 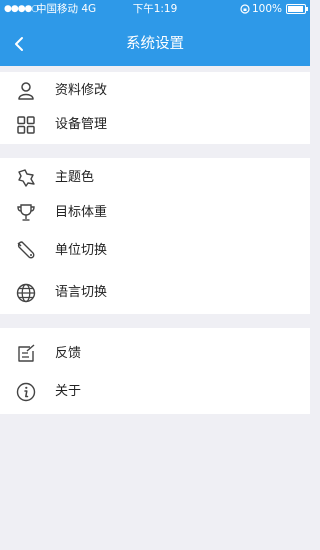 I want to click on settings-group-account: 资料修改 设备管理, so click(x=155, y=108).